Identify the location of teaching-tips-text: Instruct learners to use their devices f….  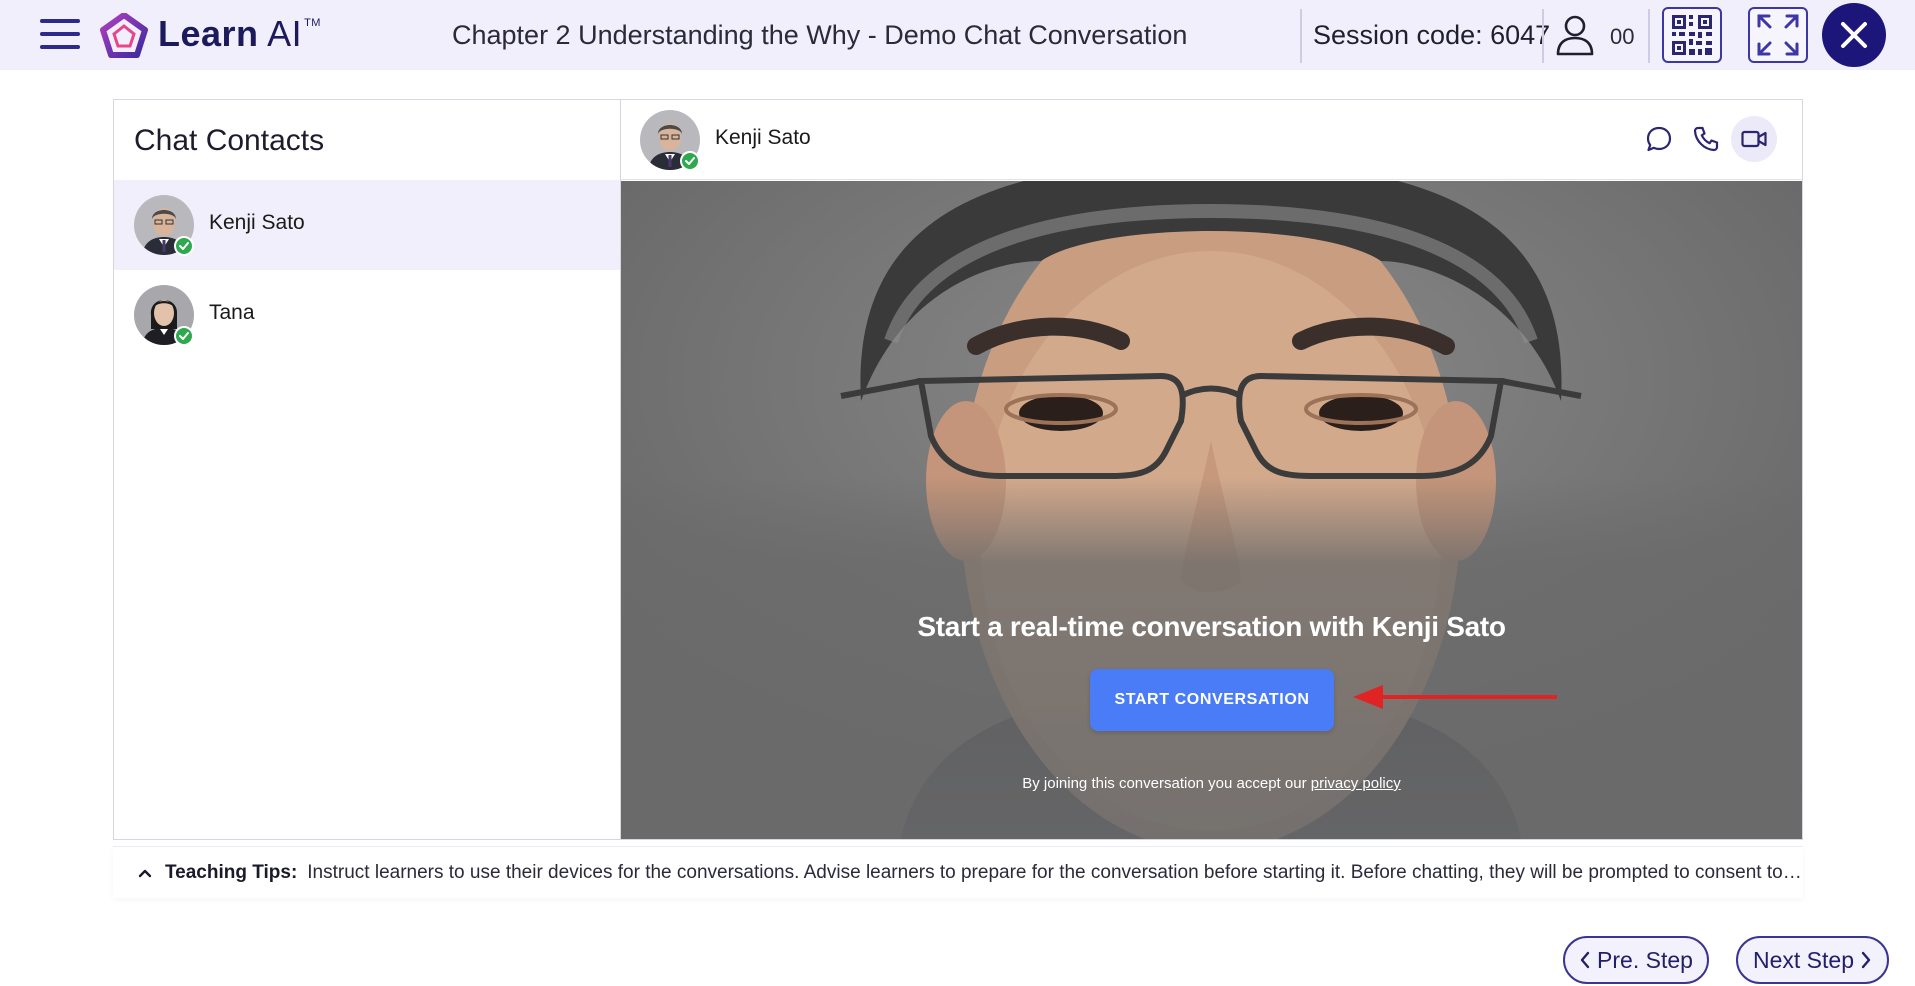
(1055, 872).